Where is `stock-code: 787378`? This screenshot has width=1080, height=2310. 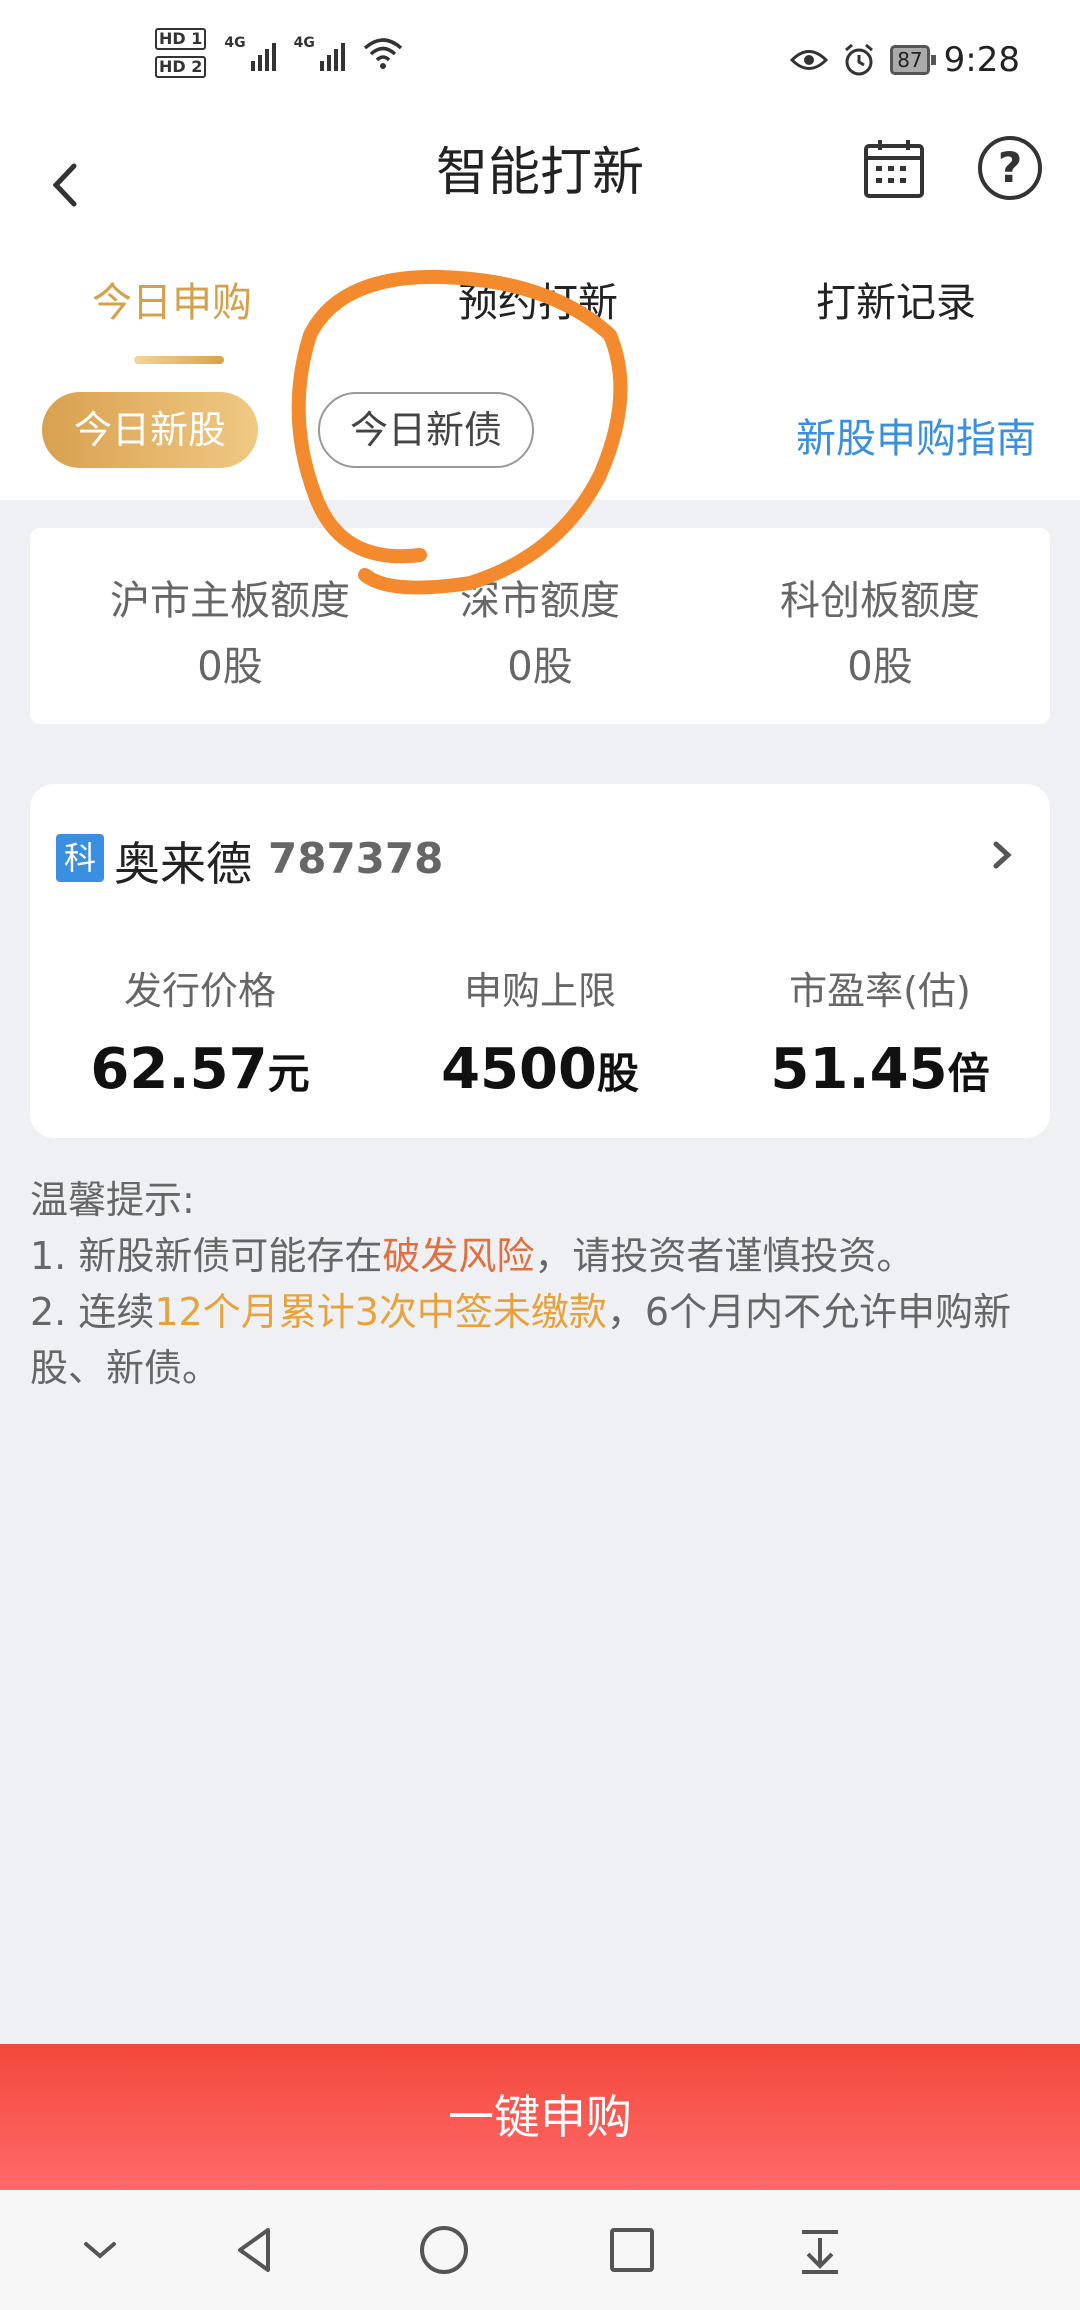 stock-code: 787378 is located at coordinates (356, 858).